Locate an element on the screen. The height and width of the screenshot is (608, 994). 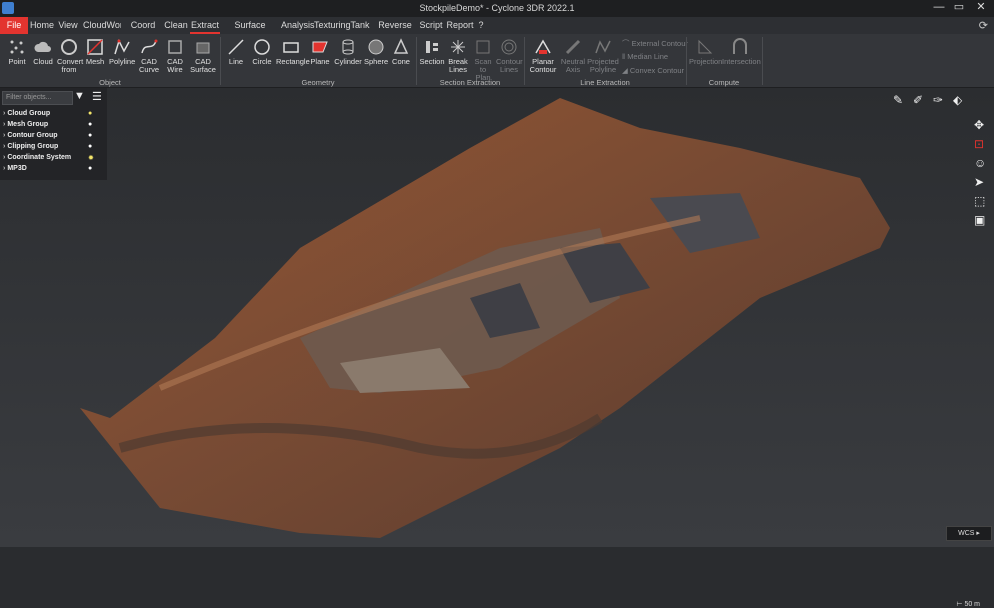
visibility-bulb-icon: ✹ is located at coordinates (91, 158).